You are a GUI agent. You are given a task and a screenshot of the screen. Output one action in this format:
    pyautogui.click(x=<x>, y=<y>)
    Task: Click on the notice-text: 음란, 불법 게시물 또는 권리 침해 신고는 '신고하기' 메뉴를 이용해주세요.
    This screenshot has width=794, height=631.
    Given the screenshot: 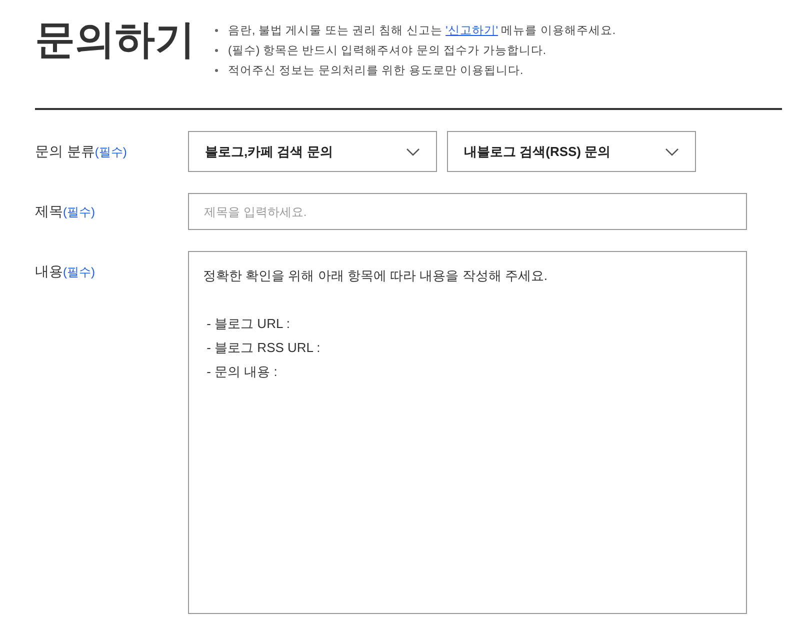 What is the action you would take?
    pyautogui.click(x=422, y=31)
    